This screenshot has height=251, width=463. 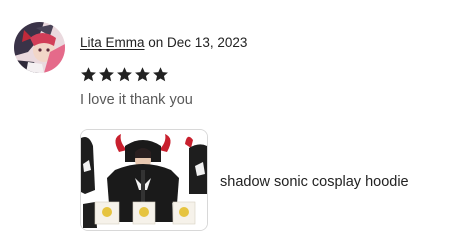 I want to click on avatar-image, so click(x=39, y=47).